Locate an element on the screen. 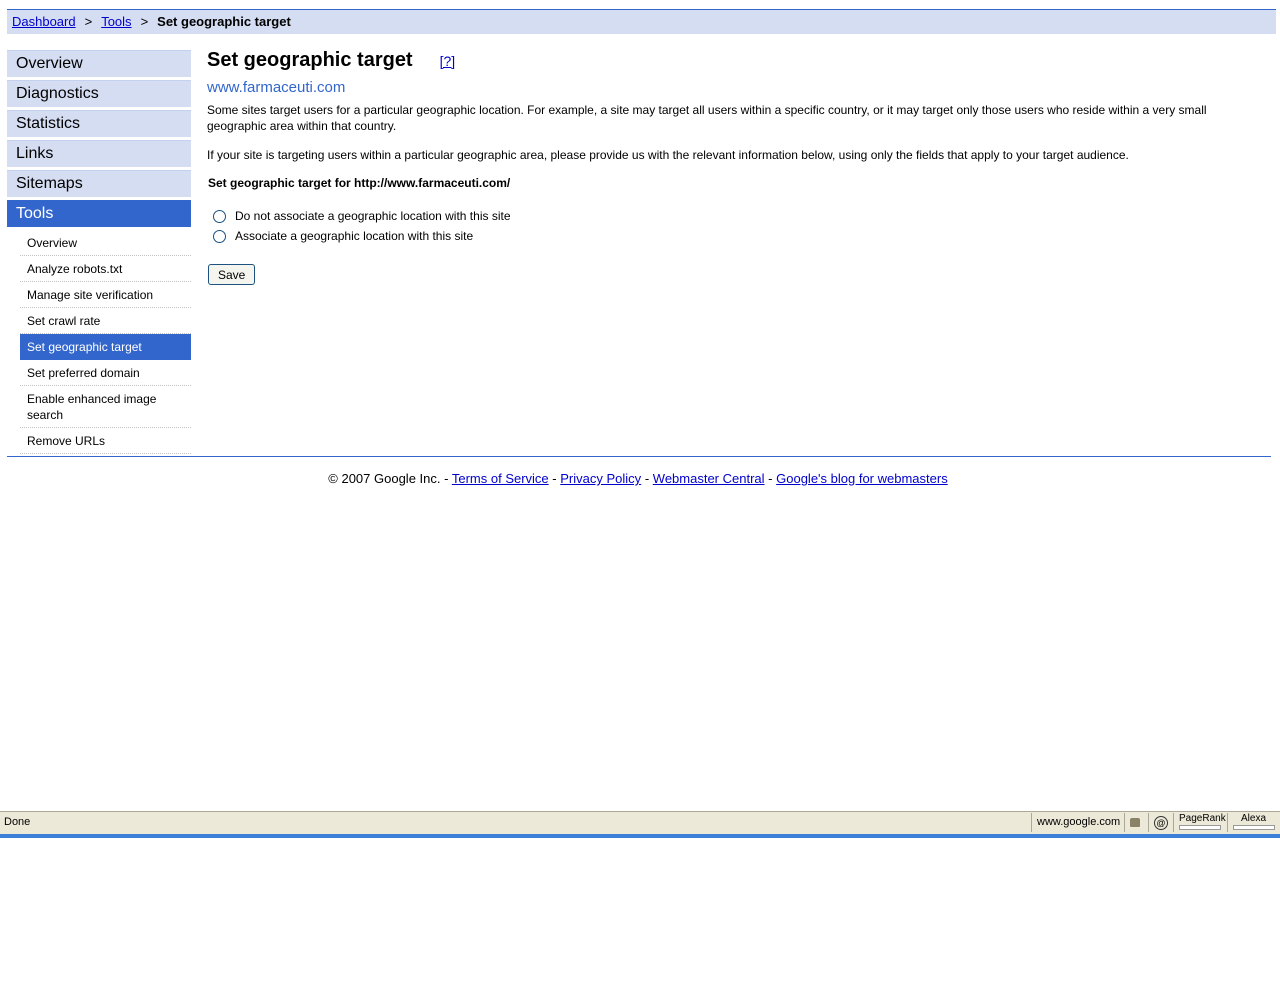 The width and height of the screenshot is (1280, 994). site-url: www.farmaceuti.com is located at coordinates (276, 87).